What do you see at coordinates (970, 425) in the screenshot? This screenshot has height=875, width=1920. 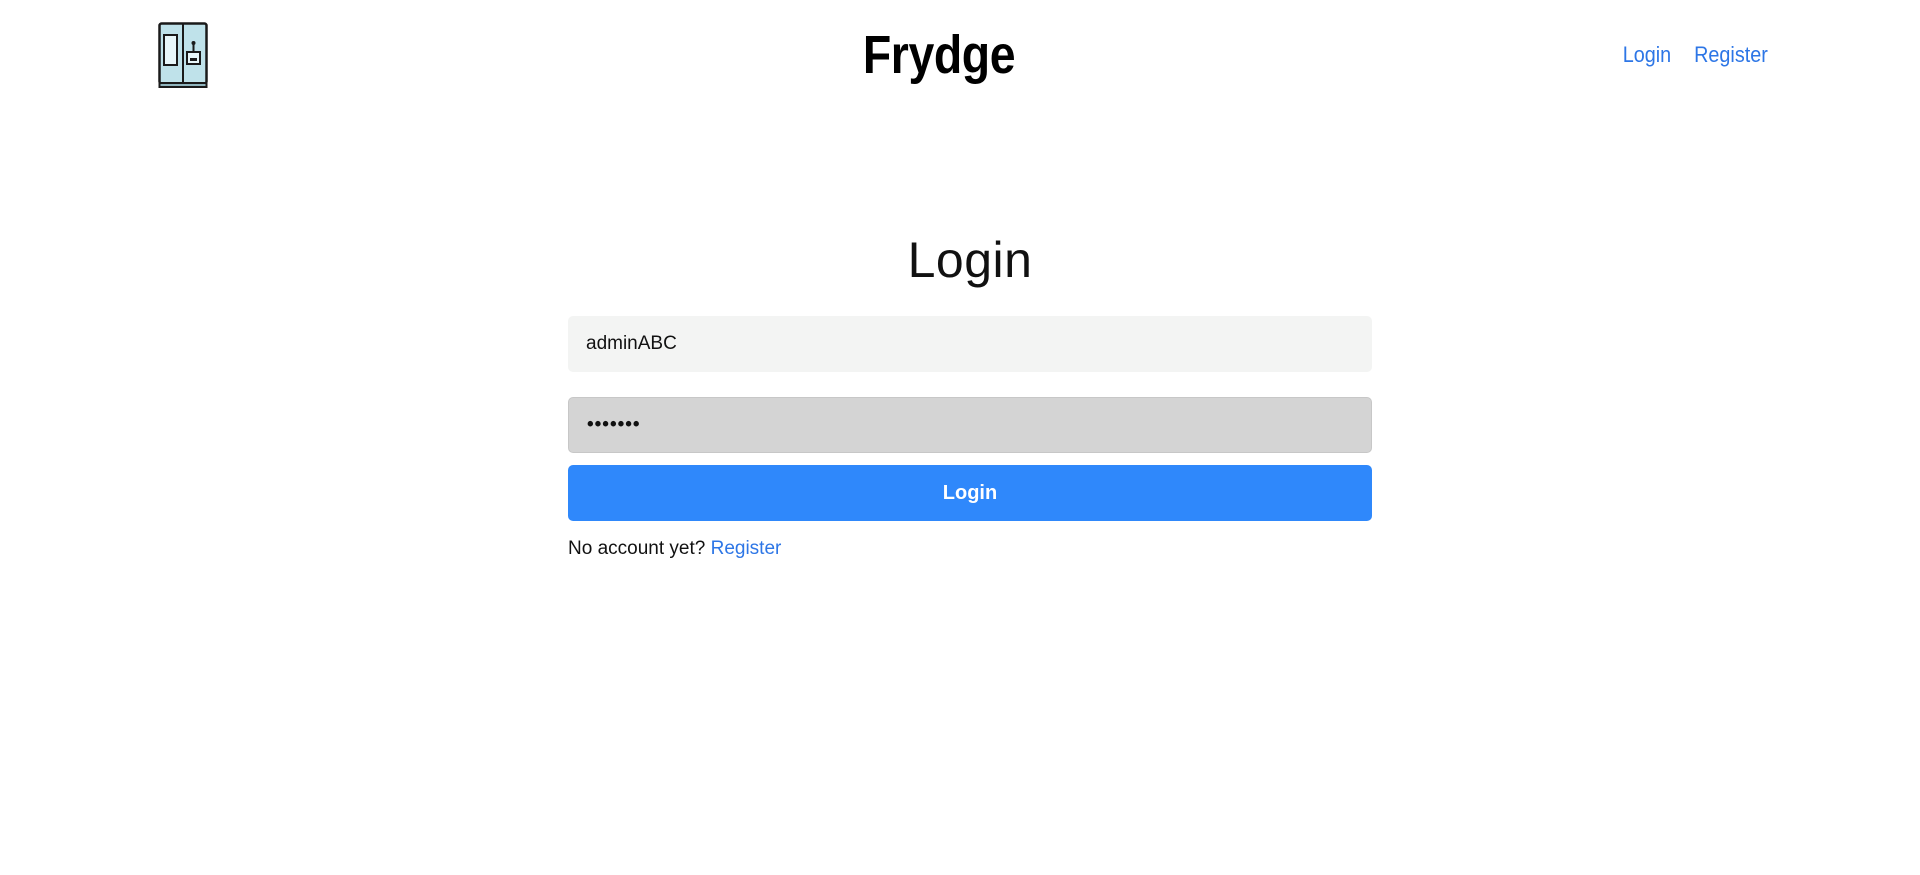 I see `password-field` at bounding box center [970, 425].